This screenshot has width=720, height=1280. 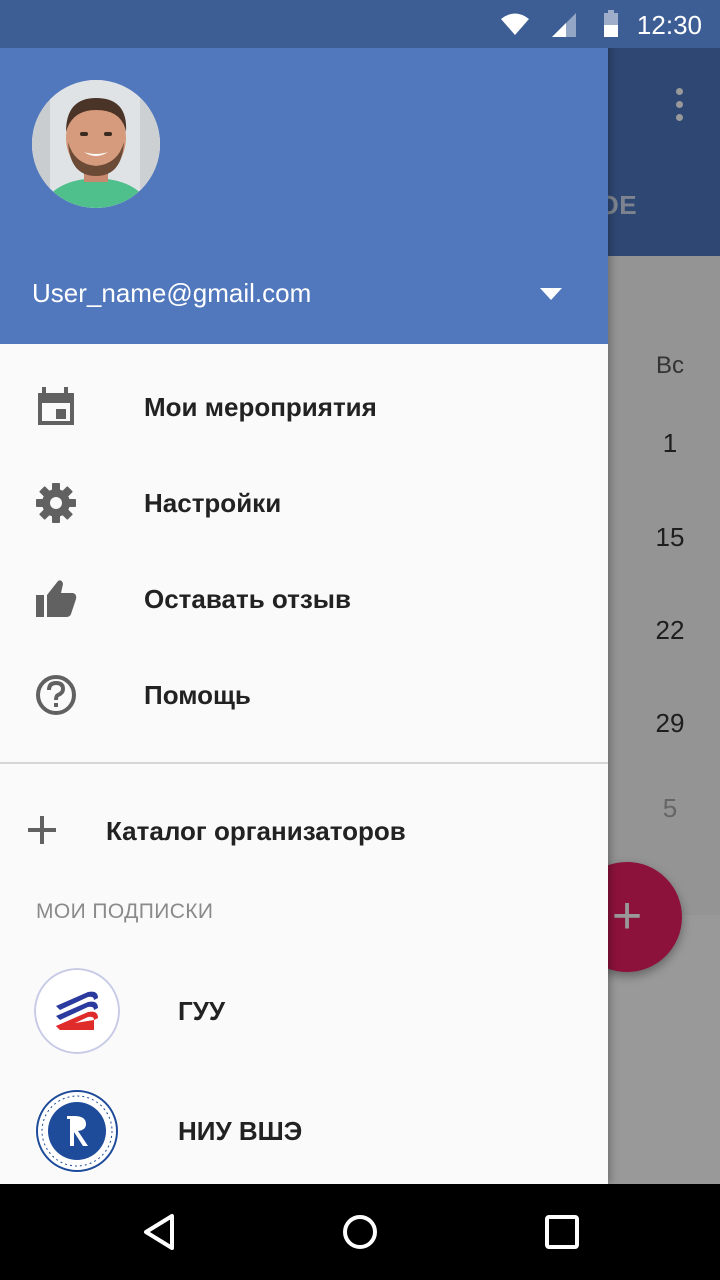 I want to click on organizers-catalog-item: Каталог организаторов, so click(x=304, y=830).